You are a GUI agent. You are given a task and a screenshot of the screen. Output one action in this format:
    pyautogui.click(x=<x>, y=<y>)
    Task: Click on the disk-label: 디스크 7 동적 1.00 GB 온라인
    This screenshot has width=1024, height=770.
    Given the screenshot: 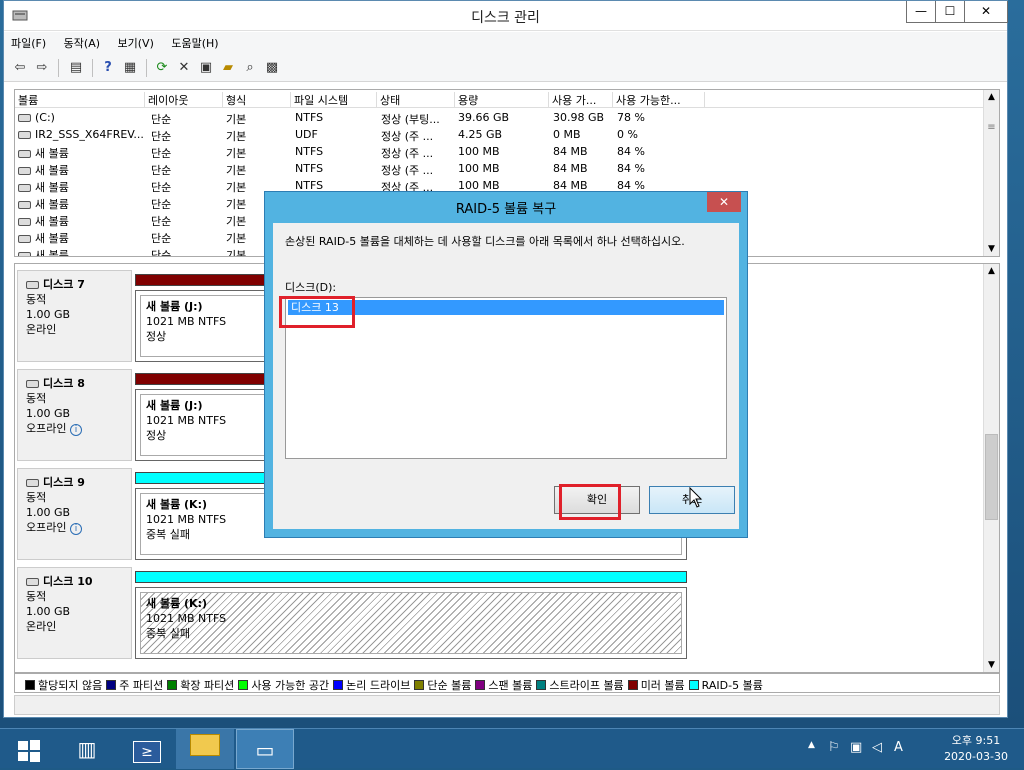 What is the action you would take?
    pyautogui.click(x=74, y=316)
    